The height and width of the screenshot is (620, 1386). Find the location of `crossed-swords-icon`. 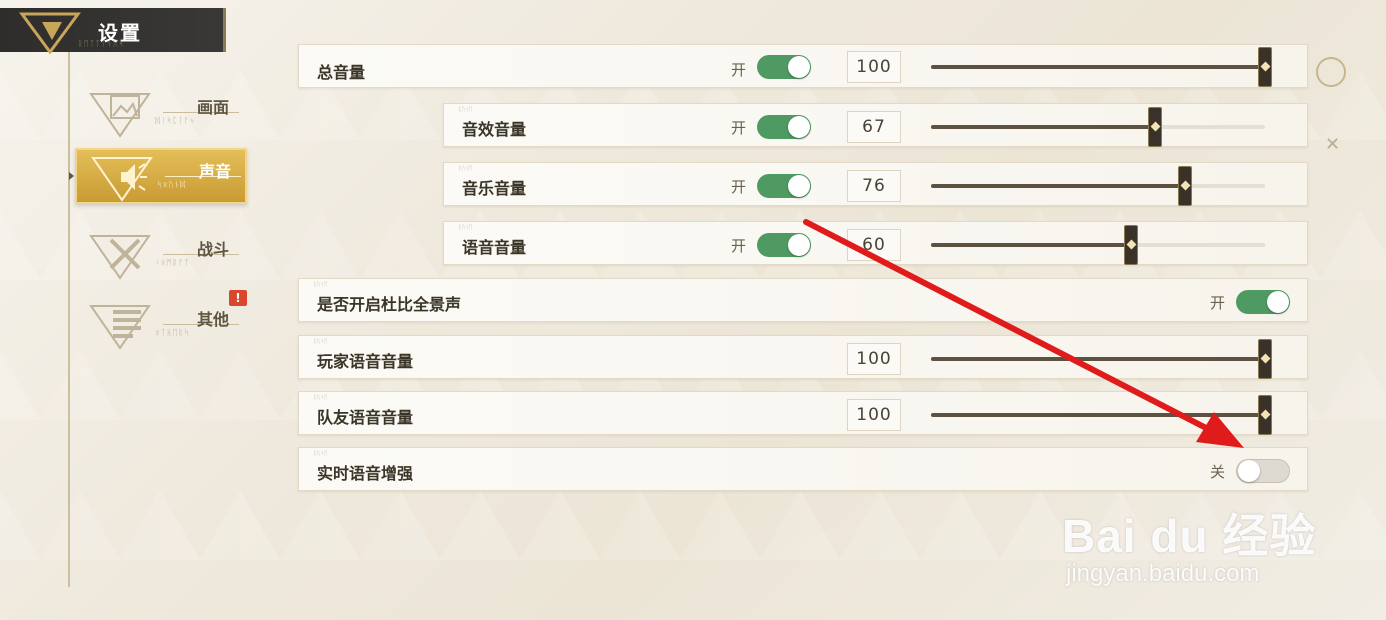

crossed-swords-icon is located at coordinates (120, 257).